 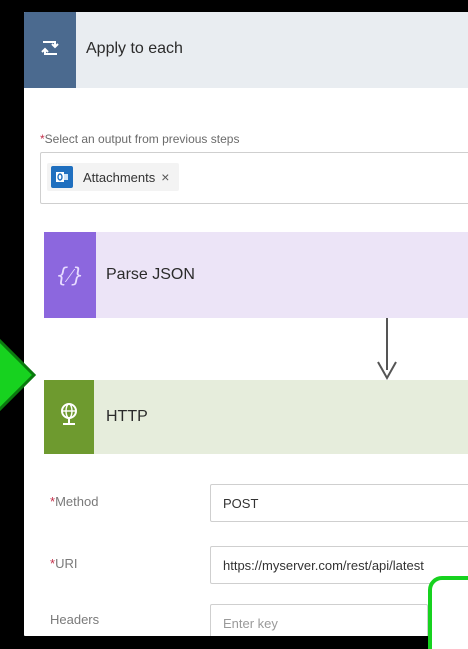 What do you see at coordinates (256, 417) in the screenshot?
I see `http-header: HTTP` at bounding box center [256, 417].